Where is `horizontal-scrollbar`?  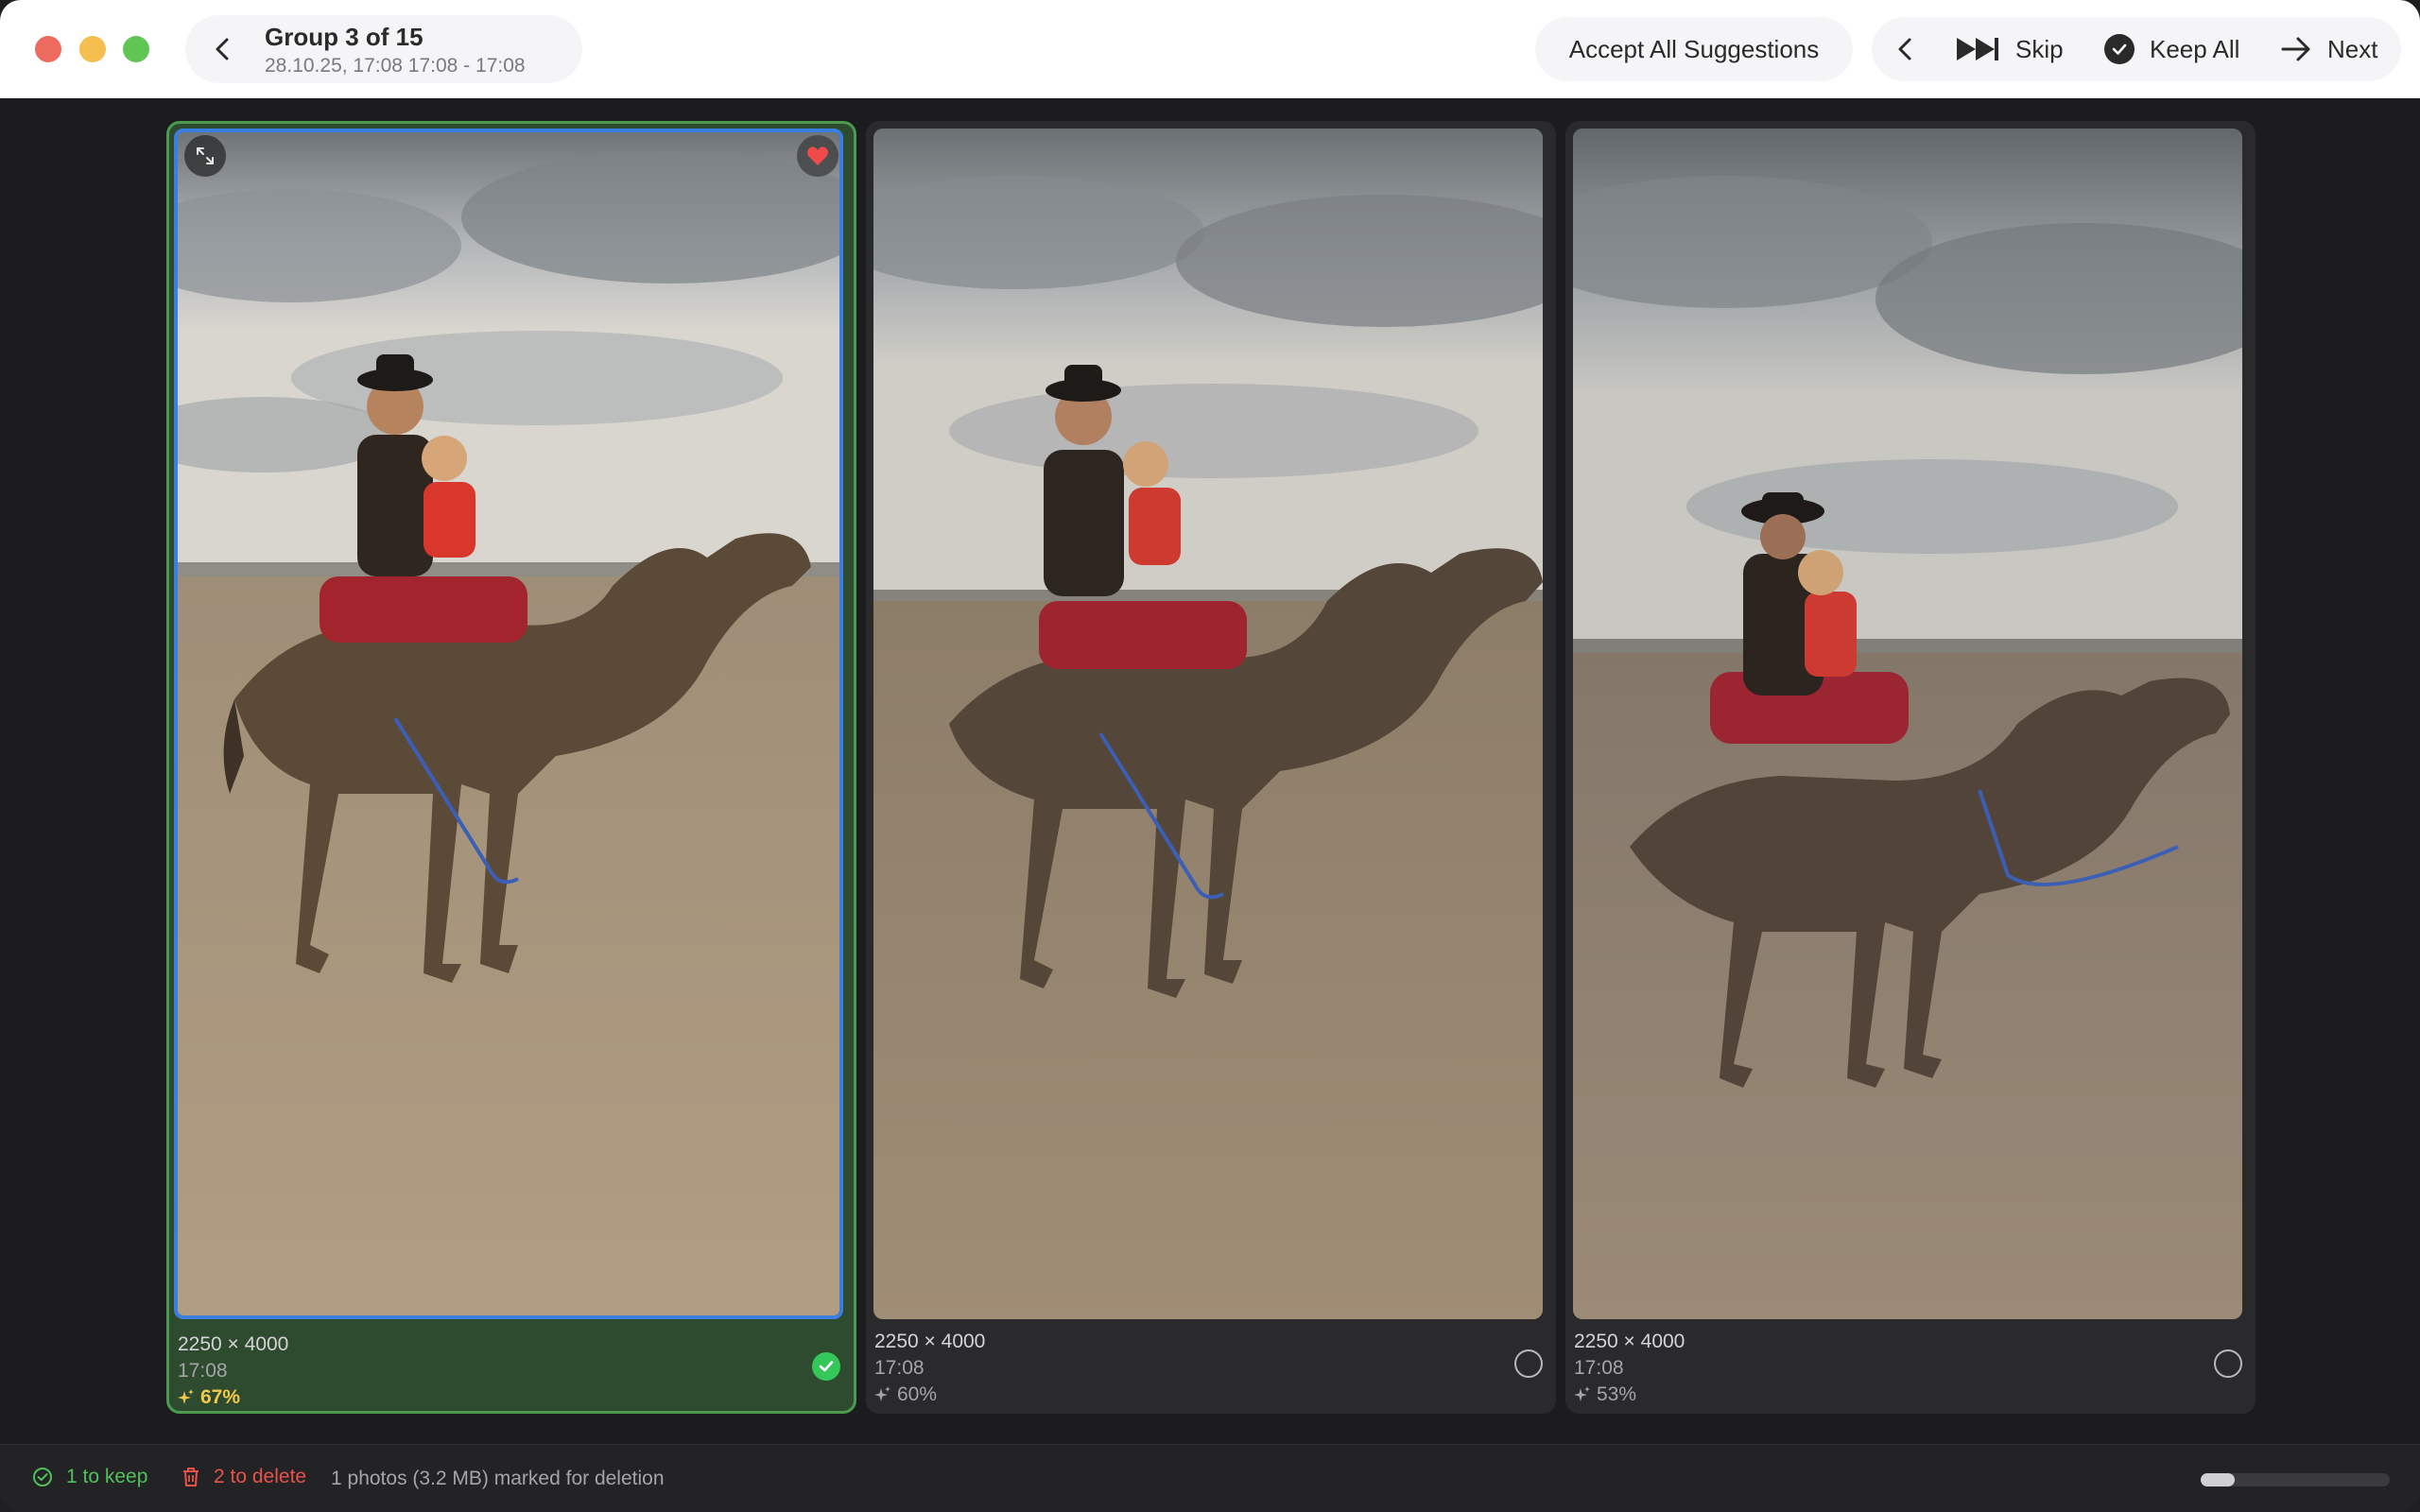
horizontal-scrollbar is located at coordinates (2295, 1479).